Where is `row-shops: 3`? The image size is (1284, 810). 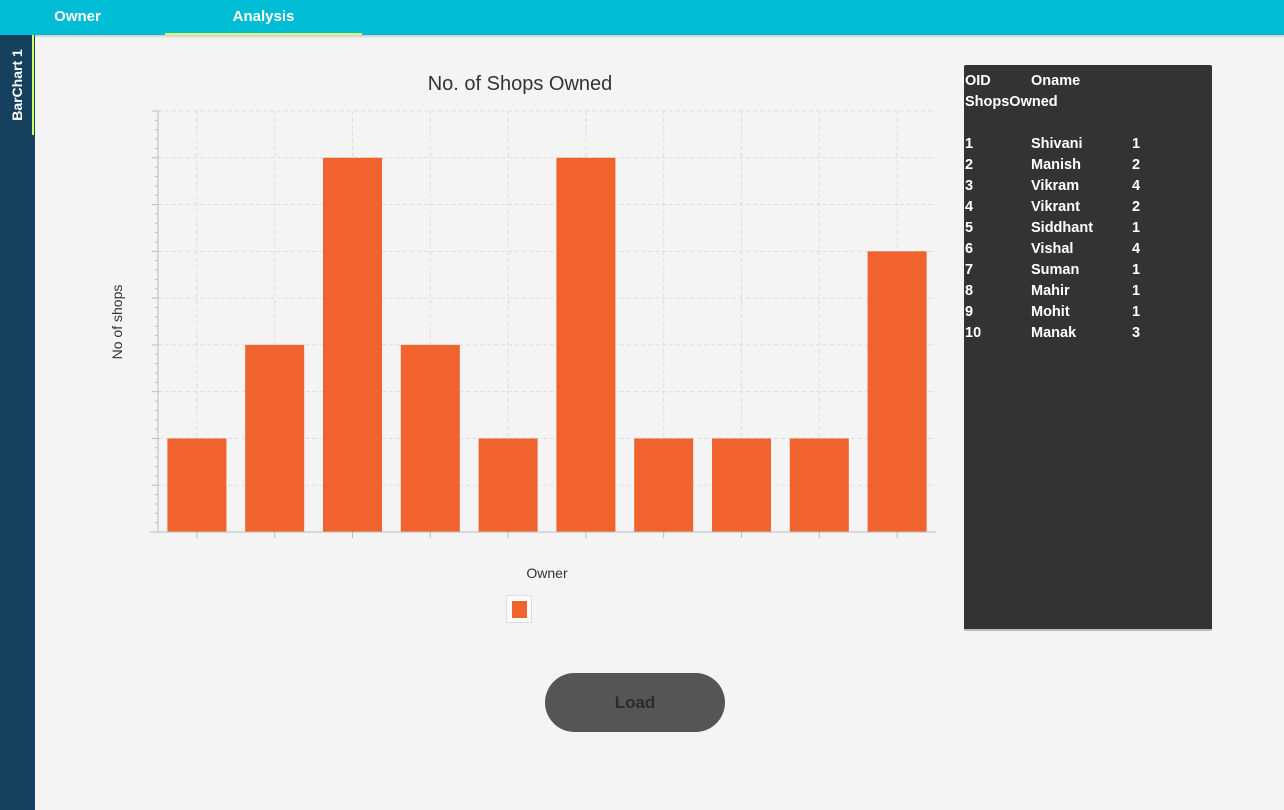
row-shops: 3 is located at coordinates (1136, 333).